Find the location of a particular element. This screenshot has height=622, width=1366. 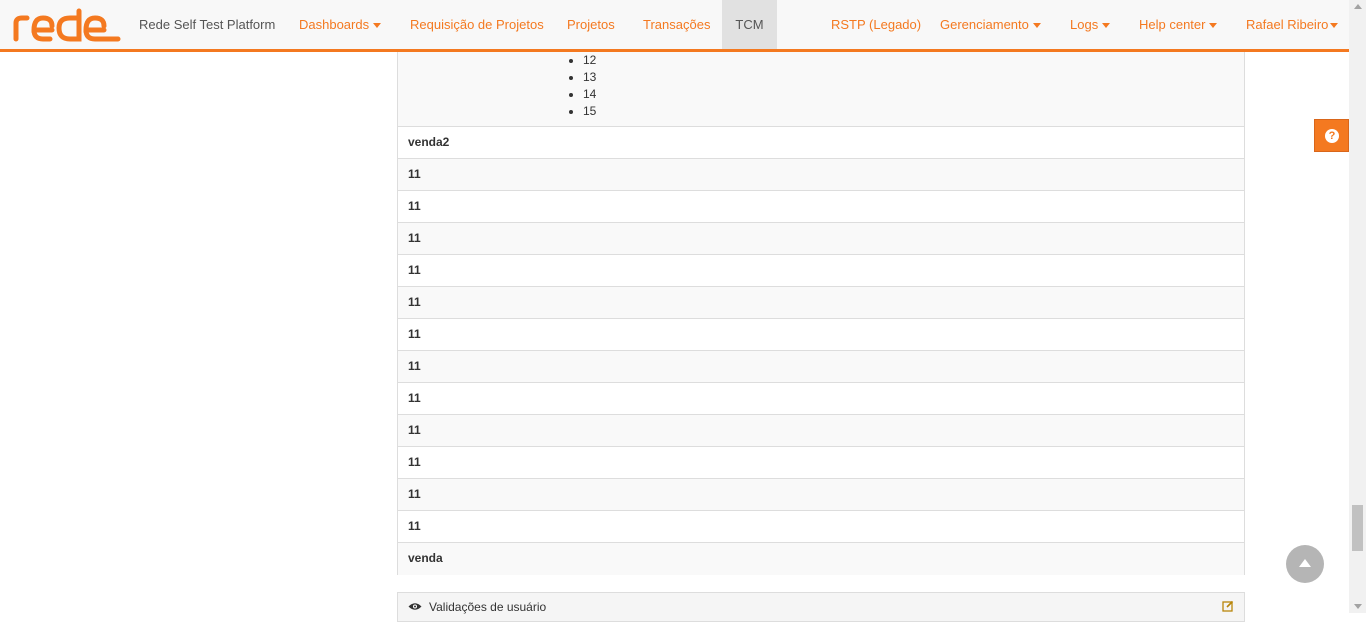

scroll-up-icon is located at coordinates (1358, 6).